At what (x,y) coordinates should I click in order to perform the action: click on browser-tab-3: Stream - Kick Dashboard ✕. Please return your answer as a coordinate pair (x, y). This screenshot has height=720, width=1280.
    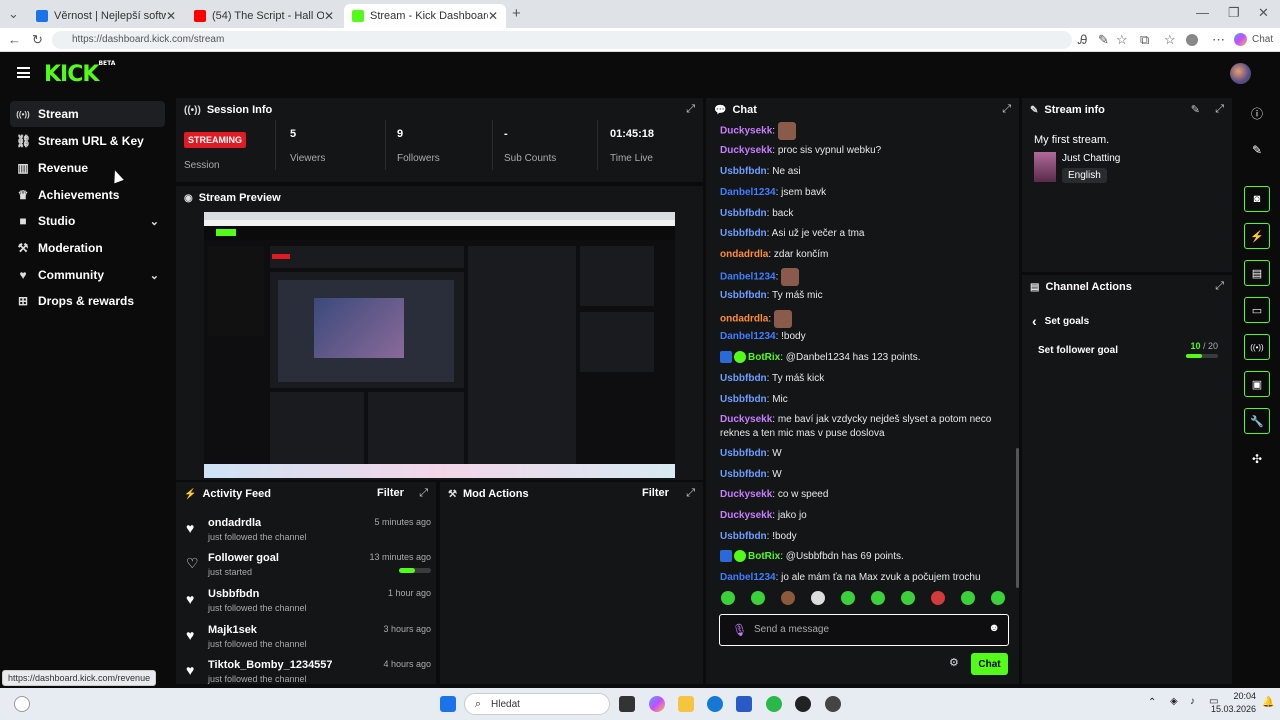
    Looking at the image, I should click on (425, 16).